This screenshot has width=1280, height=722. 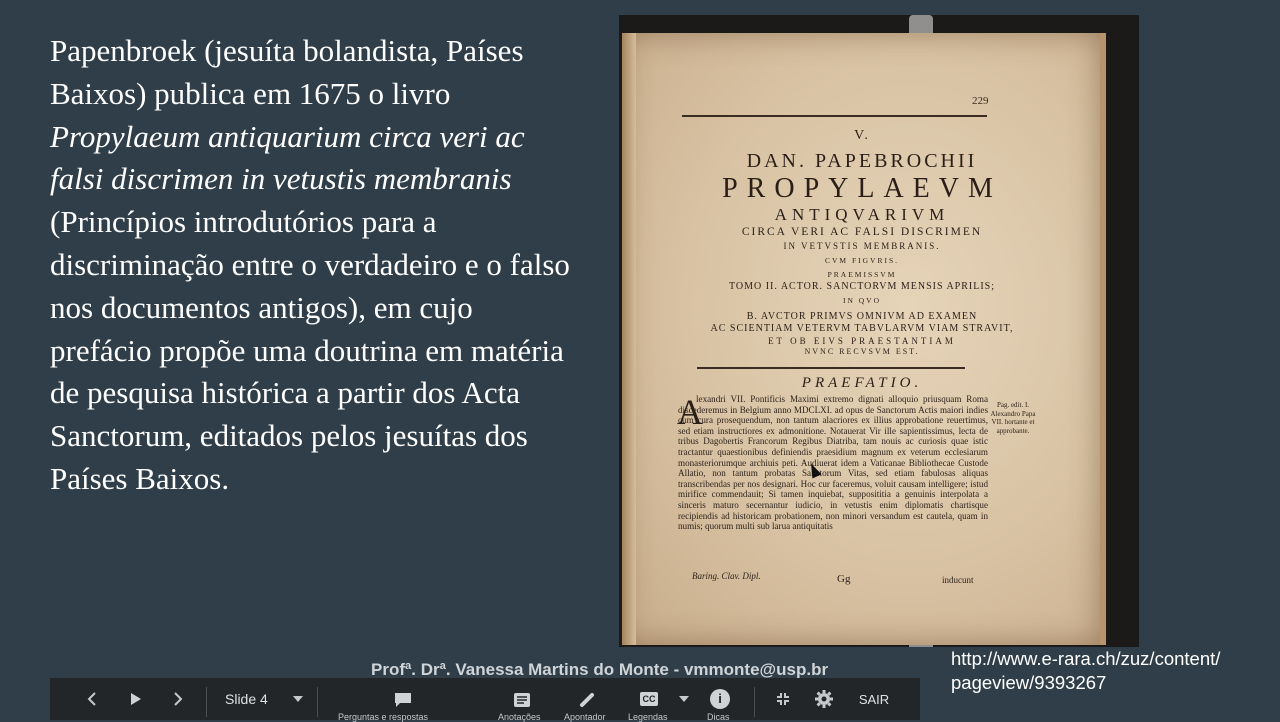 What do you see at coordinates (862, 214) in the screenshot?
I see `title-line-antiquarium: ANTIQVARIVM` at bounding box center [862, 214].